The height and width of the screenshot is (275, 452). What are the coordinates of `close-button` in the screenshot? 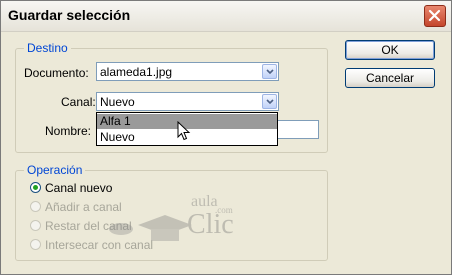 It's located at (435, 16).